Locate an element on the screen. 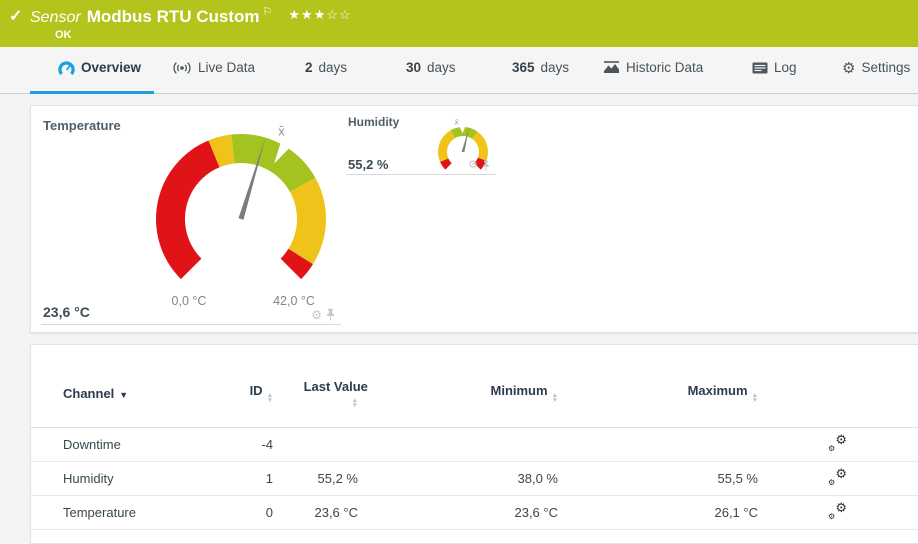 The height and width of the screenshot is (544, 918). channel-minimum: 38,0 % is located at coordinates (537, 478).